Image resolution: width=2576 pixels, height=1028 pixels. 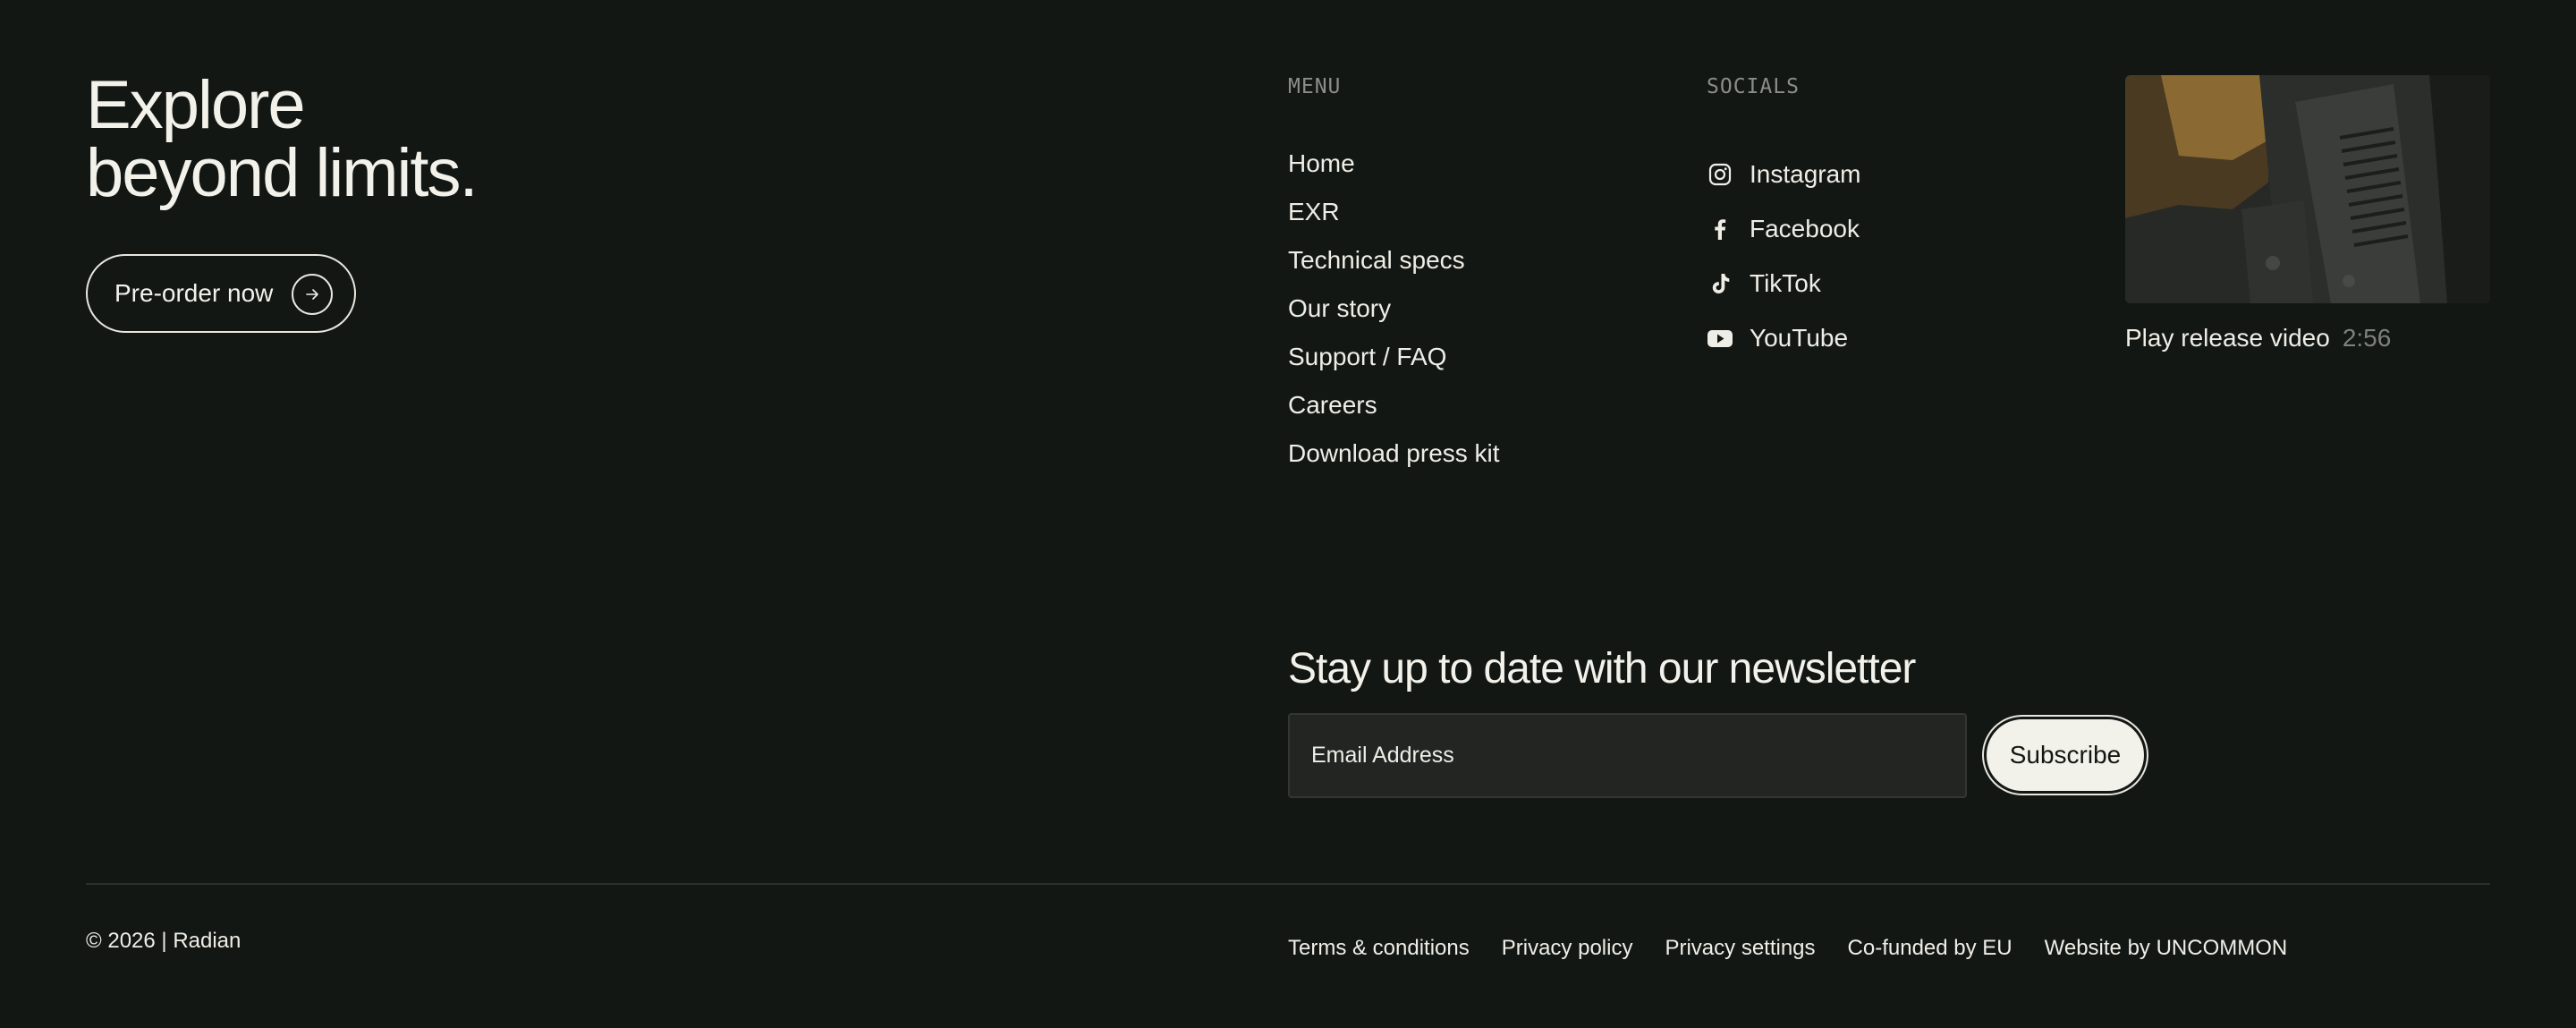 I want to click on socials-list: Instagram Facebook TikTok YouTube, so click(x=1784, y=256).